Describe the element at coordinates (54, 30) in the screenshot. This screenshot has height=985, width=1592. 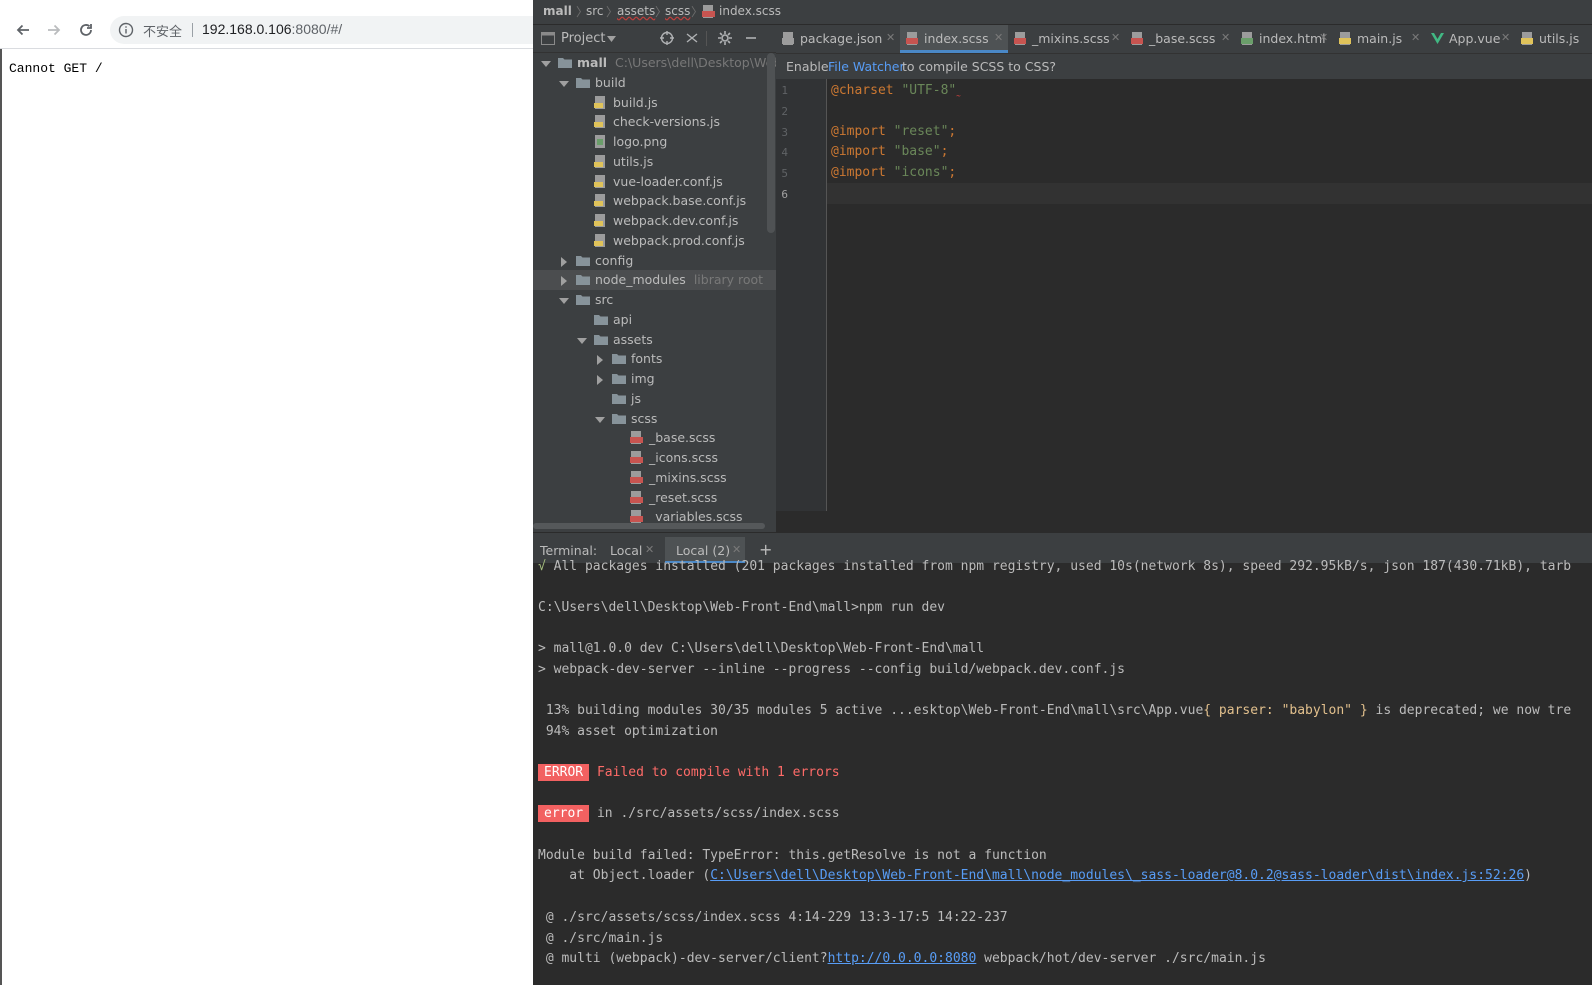
I see `forward-button` at that location.